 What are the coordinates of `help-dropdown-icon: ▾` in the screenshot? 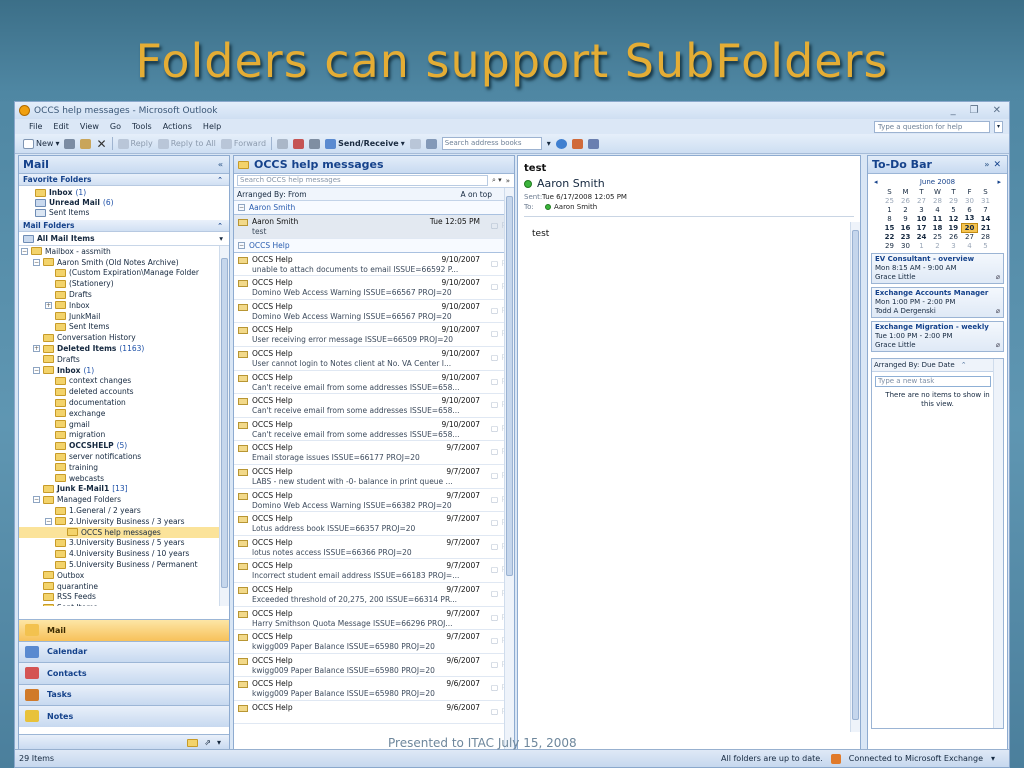 It's located at (998, 126).